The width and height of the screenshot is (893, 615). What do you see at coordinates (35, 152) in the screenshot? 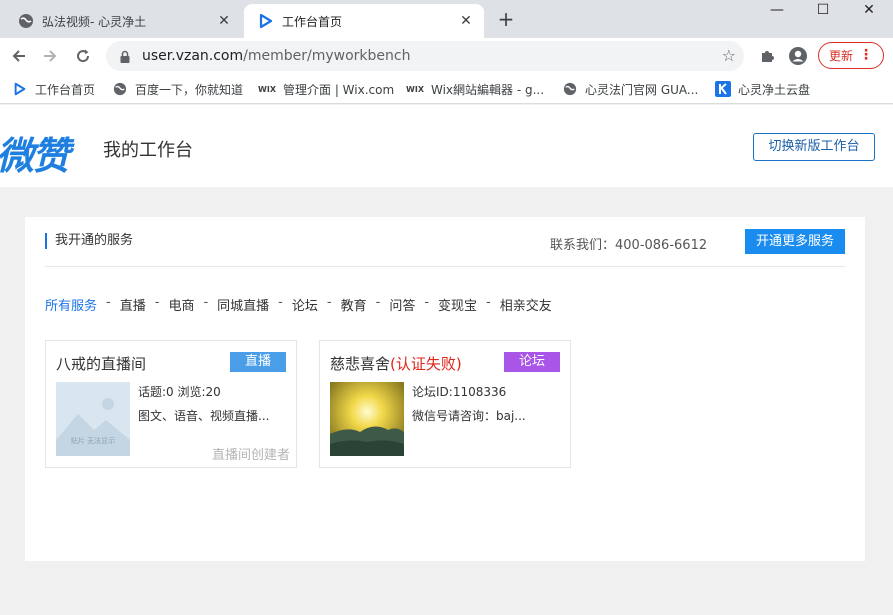
I see `vzan-logo: 微赞` at bounding box center [35, 152].